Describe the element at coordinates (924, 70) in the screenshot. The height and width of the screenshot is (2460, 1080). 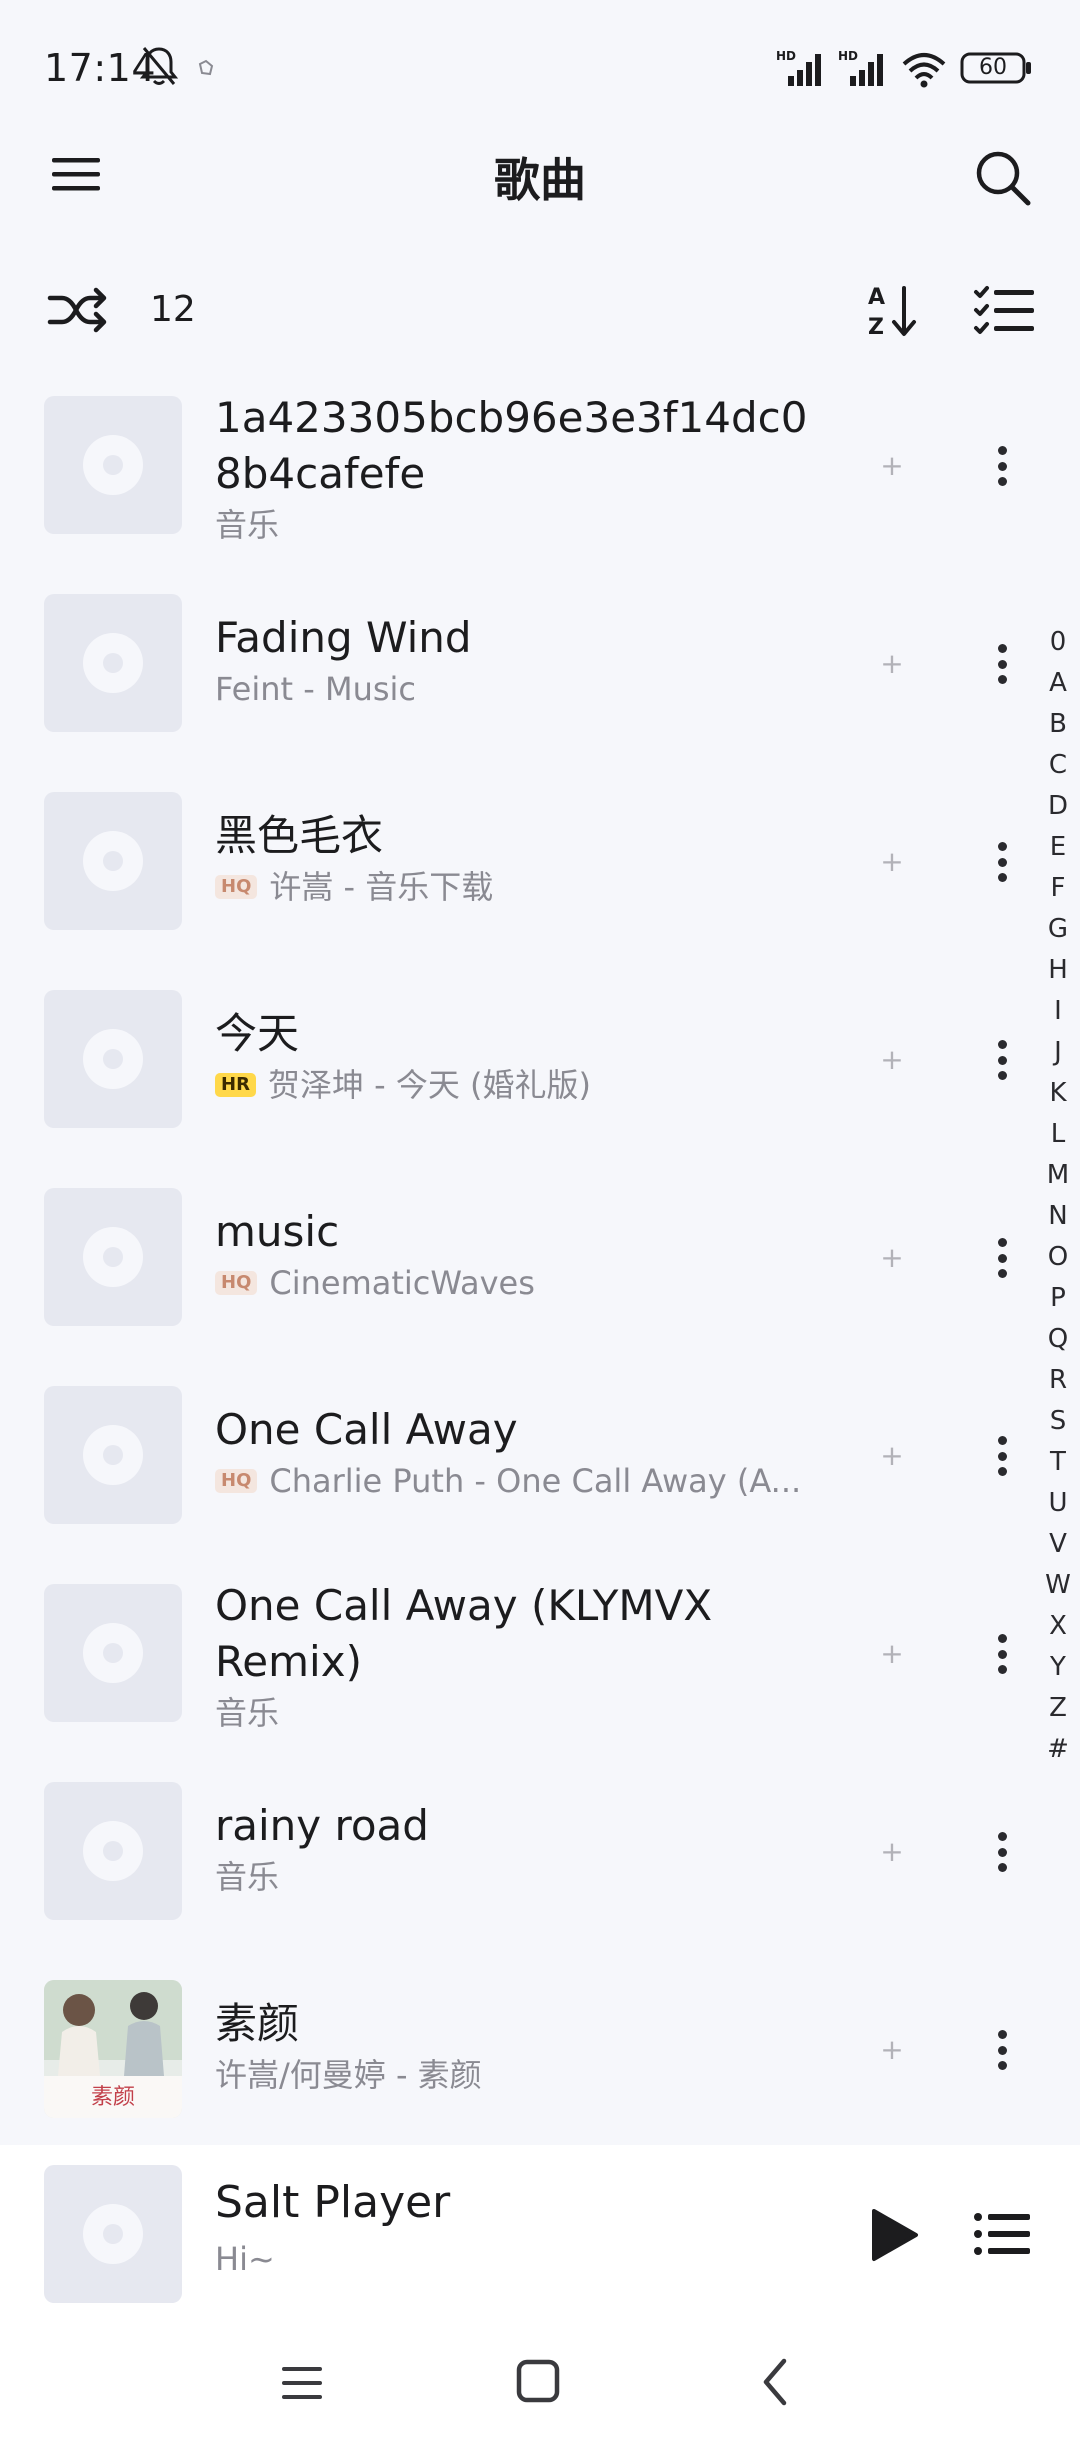
I see `wifi-icon` at that location.